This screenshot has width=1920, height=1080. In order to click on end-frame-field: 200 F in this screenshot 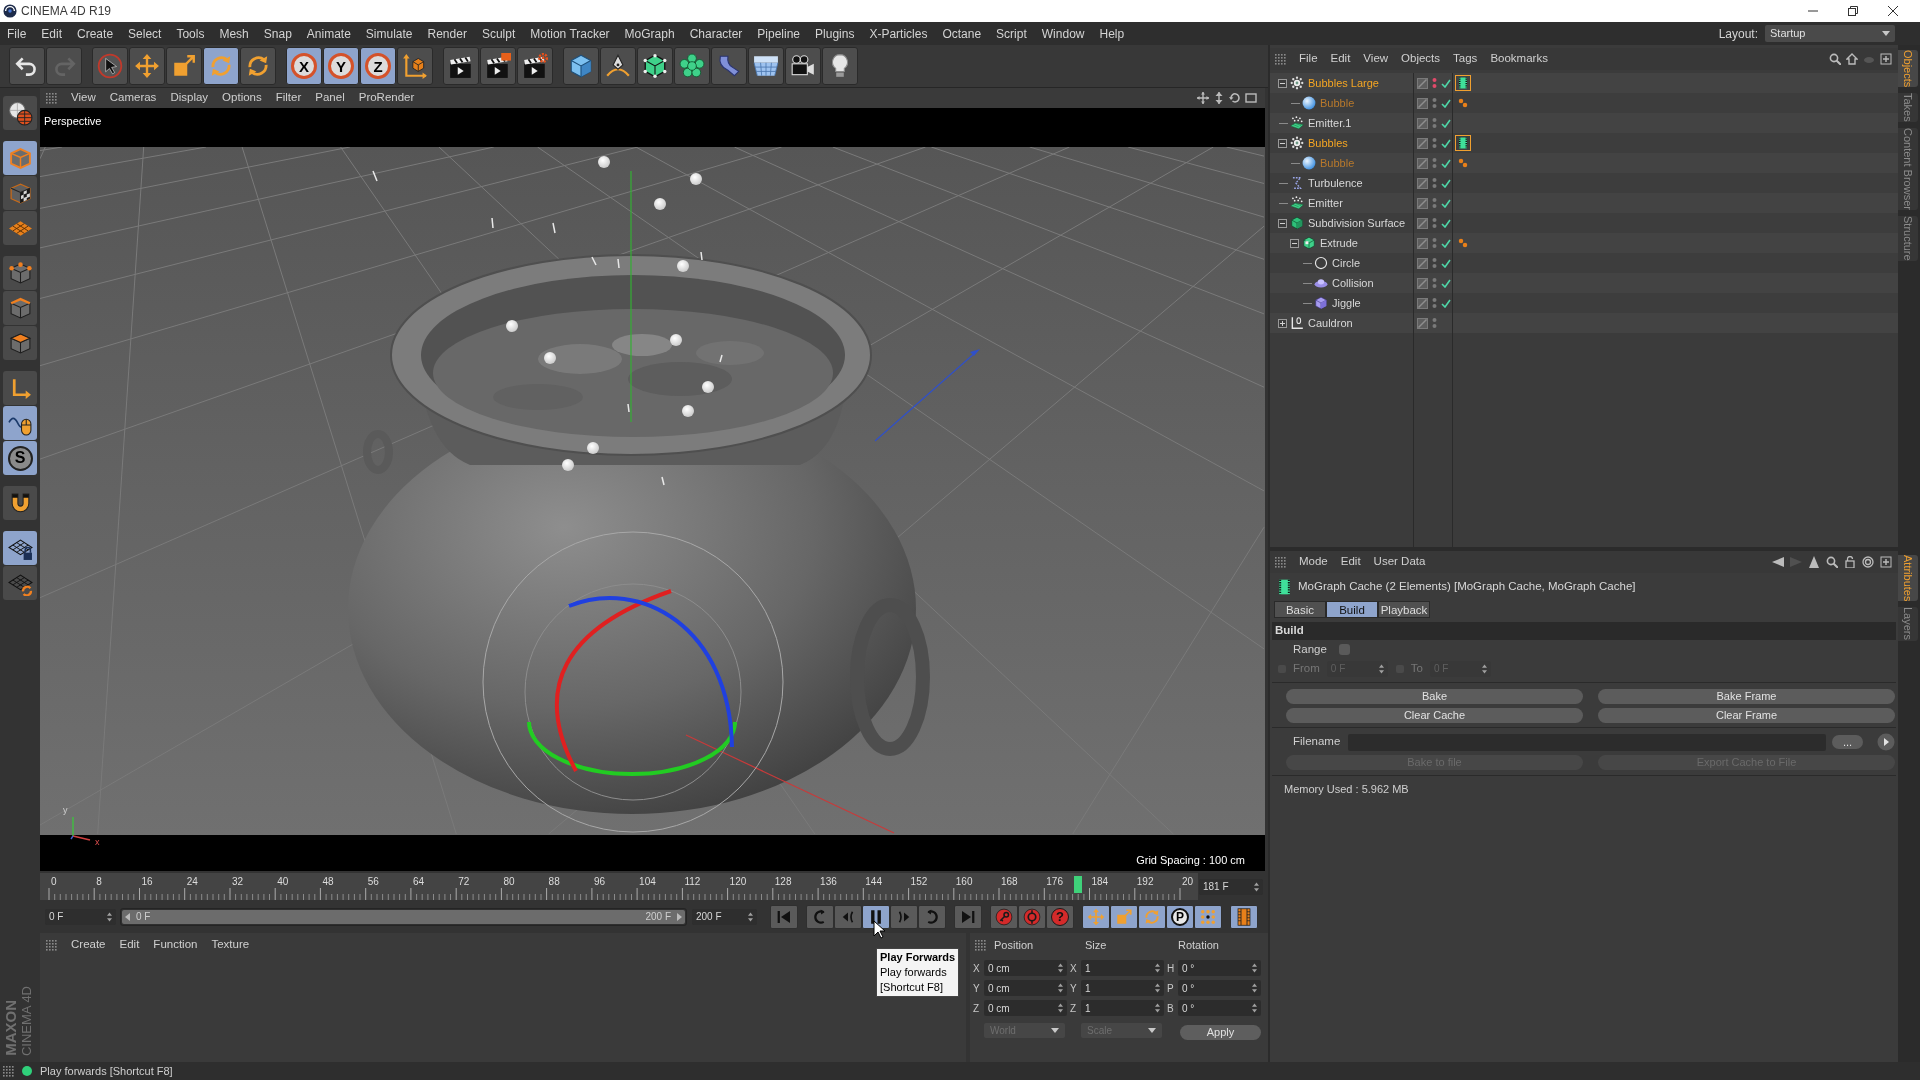, I will do `click(724, 916)`.